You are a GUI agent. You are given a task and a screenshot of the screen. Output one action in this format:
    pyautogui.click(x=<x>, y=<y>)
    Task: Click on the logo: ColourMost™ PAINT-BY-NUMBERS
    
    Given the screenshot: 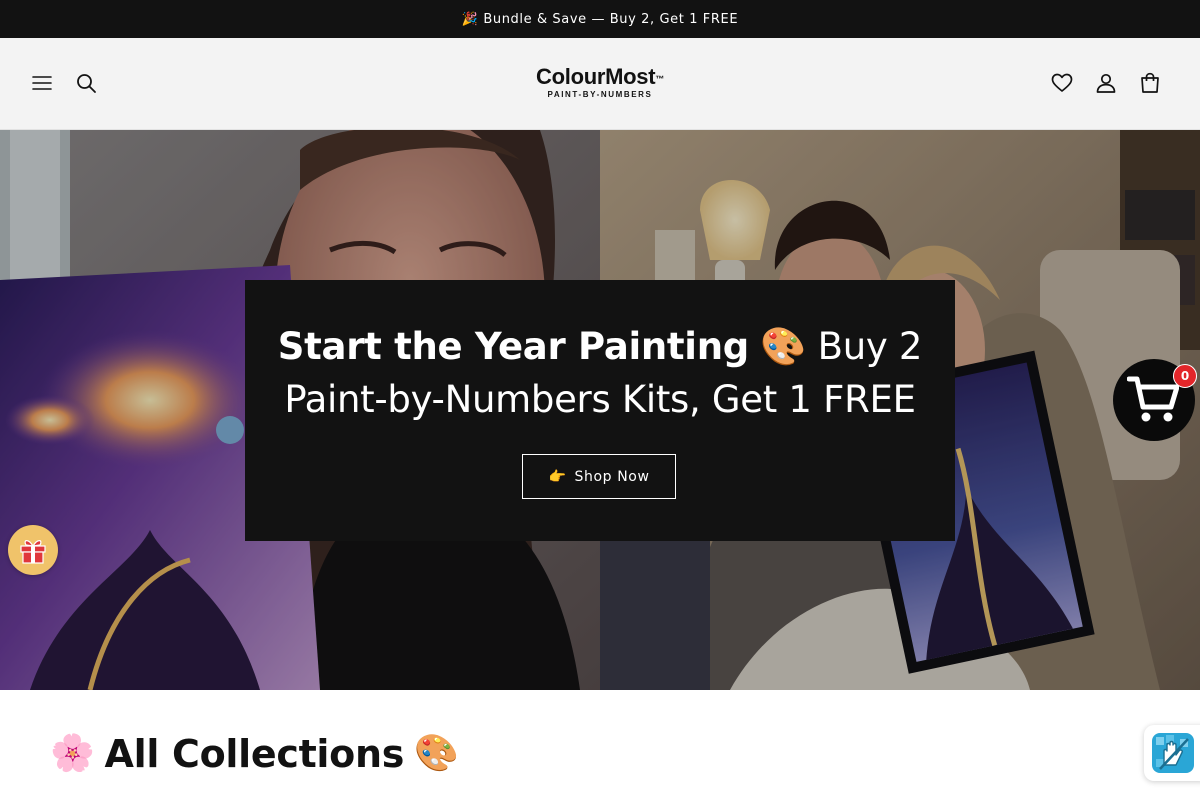 What is the action you would take?
    pyautogui.click(x=600, y=84)
    